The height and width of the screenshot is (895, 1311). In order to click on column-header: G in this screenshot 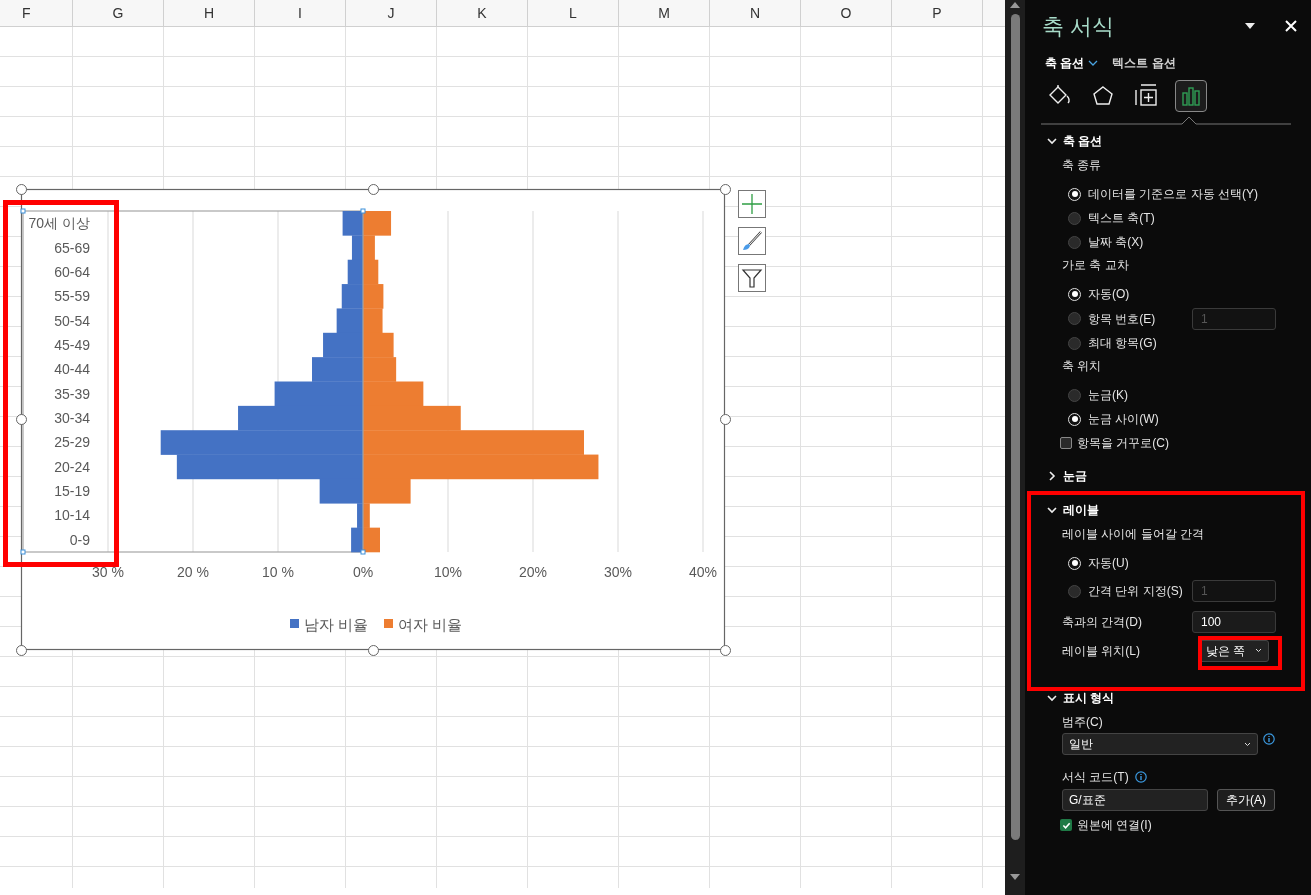, I will do `click(118, 13)`.